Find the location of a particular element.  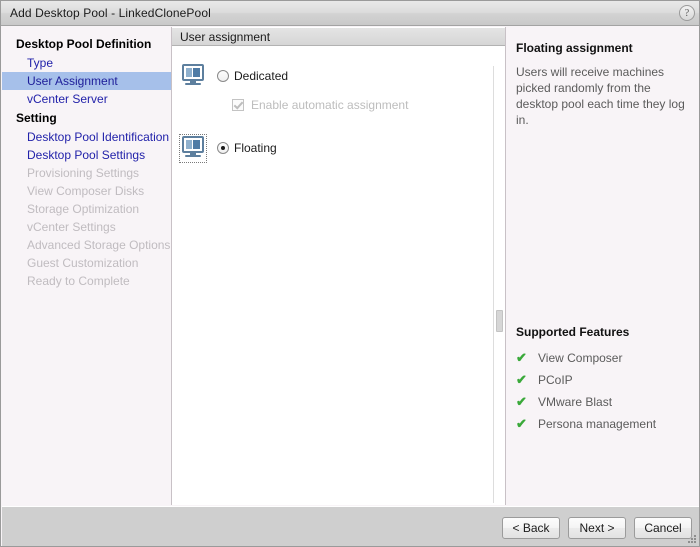

option-dedicated-label: Dedicated is located at coordinates (261, 76).